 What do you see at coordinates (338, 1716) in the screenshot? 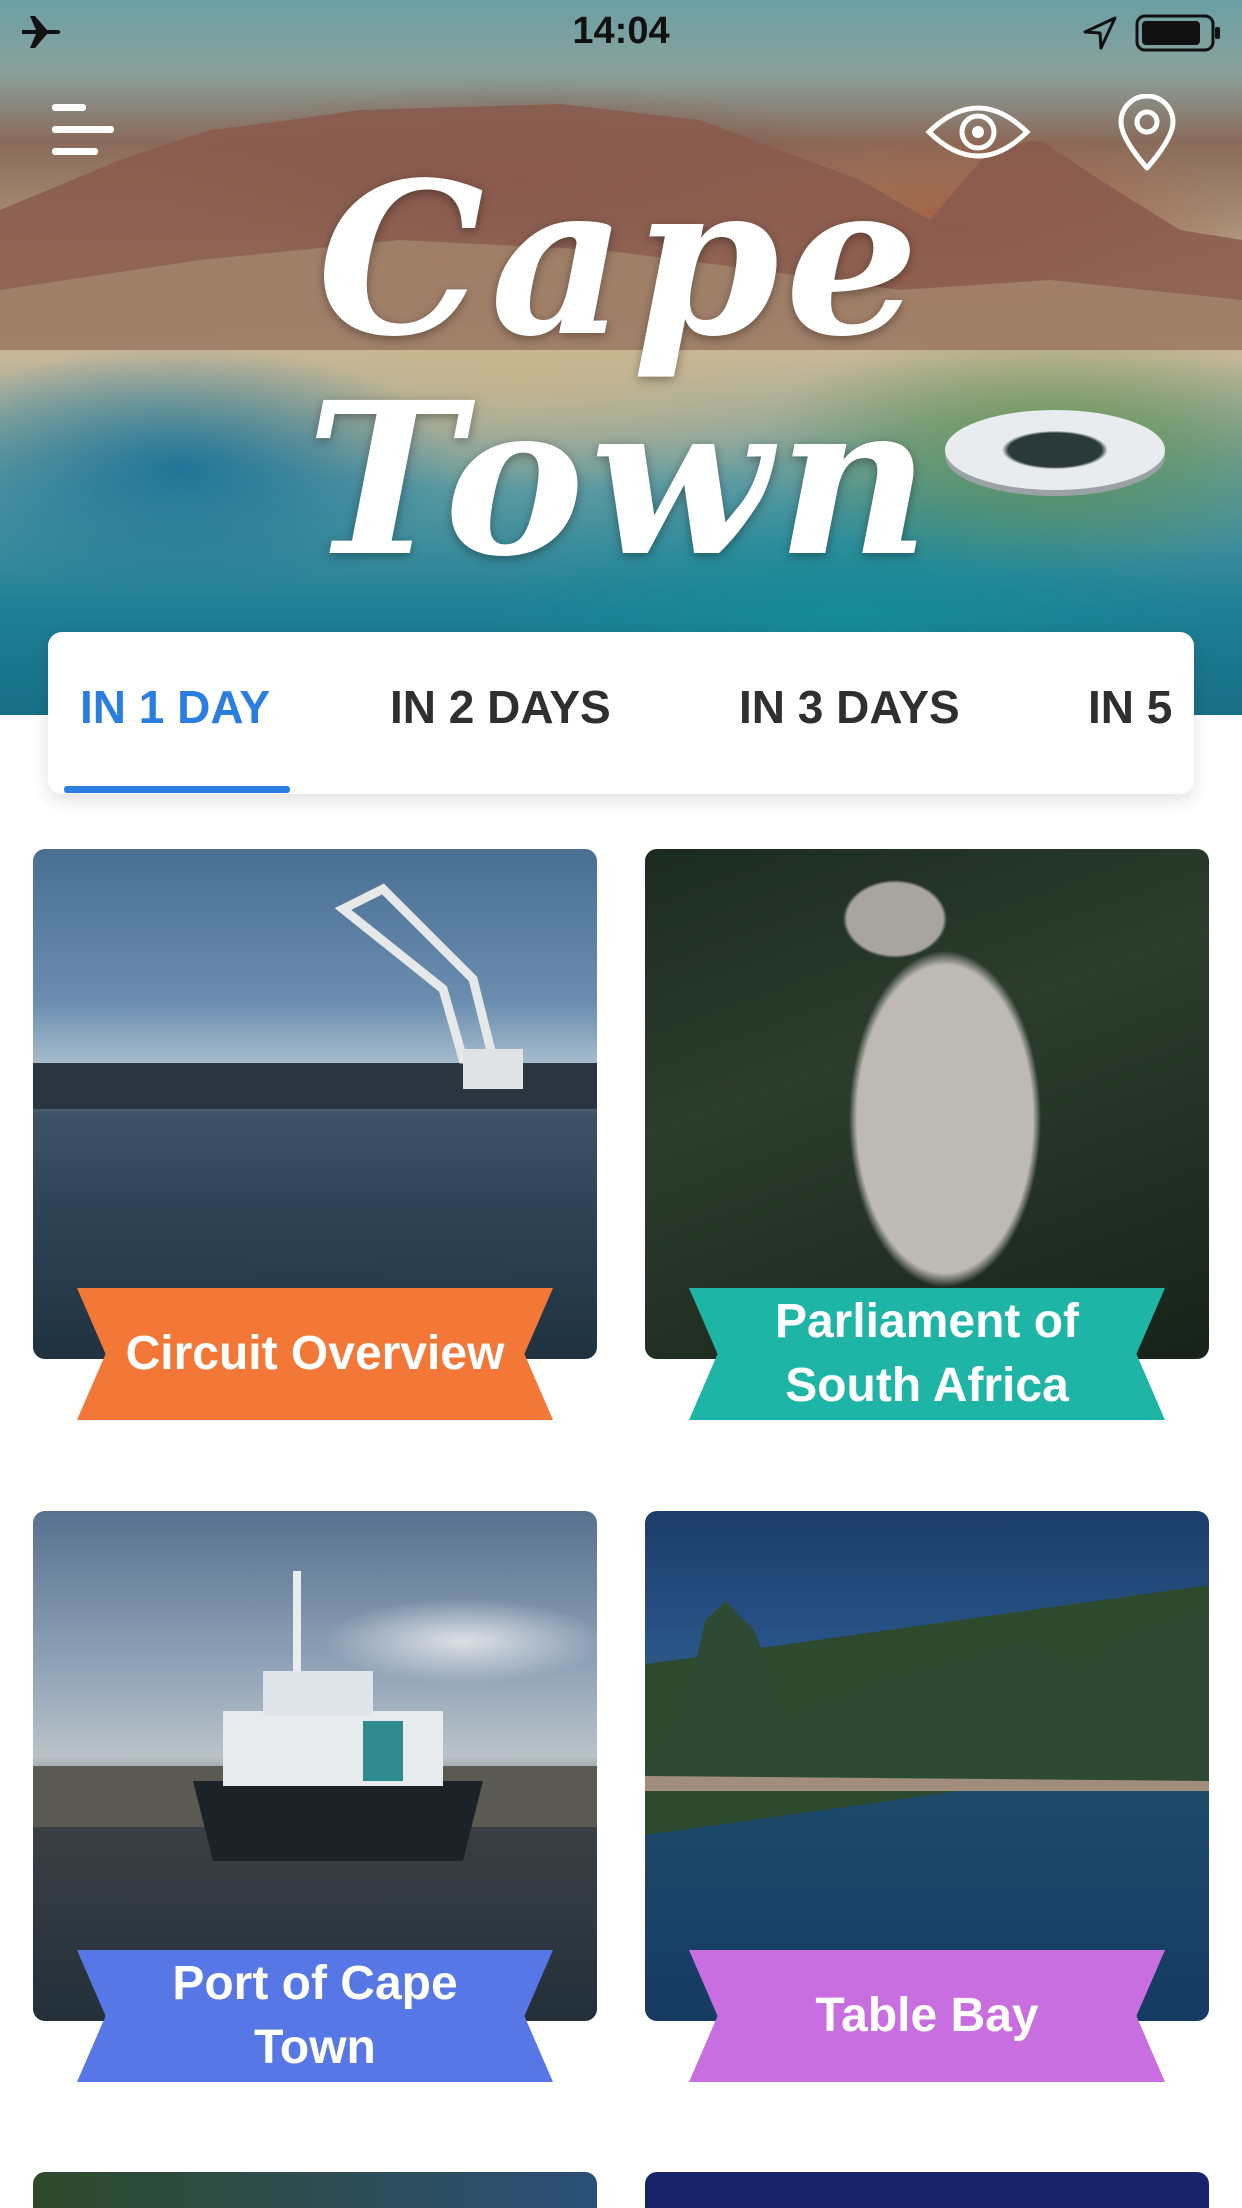
I see `tugboat-illustration` at bounding box center [338, 1716].